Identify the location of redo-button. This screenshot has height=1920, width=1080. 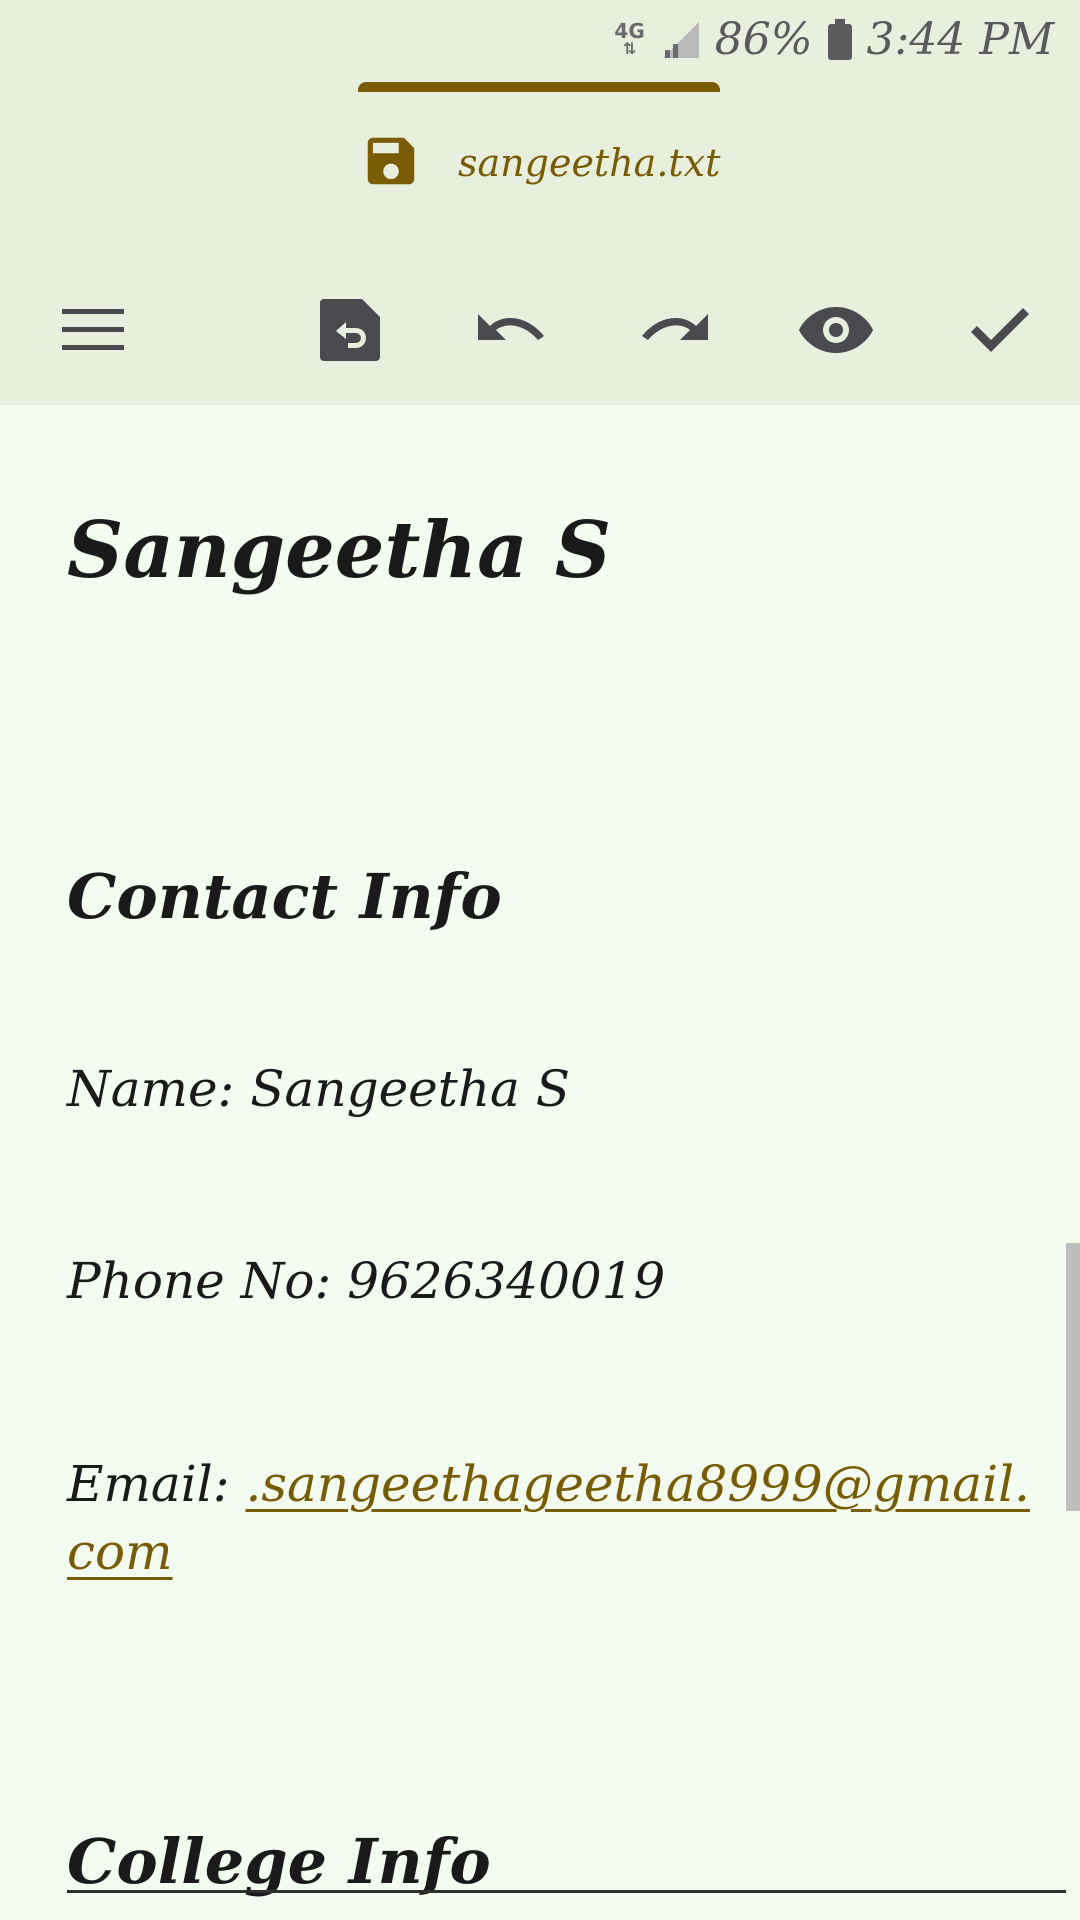
(674, 332).